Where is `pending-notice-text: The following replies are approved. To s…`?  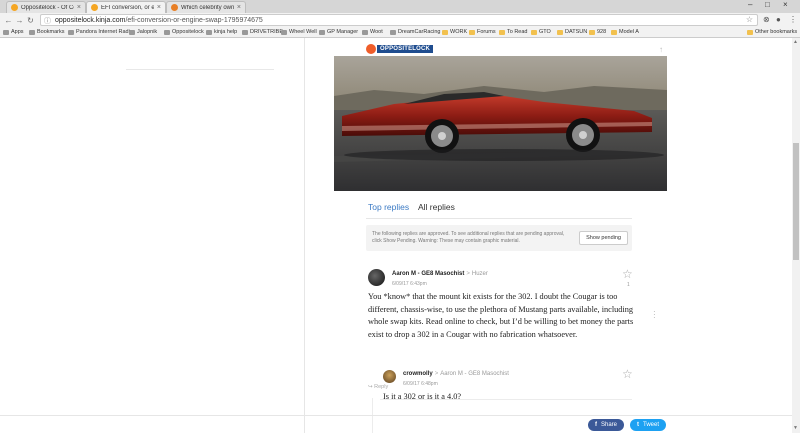 pending-notice-text: The following replies are approved. To s… is located at coordinates (468, 237).